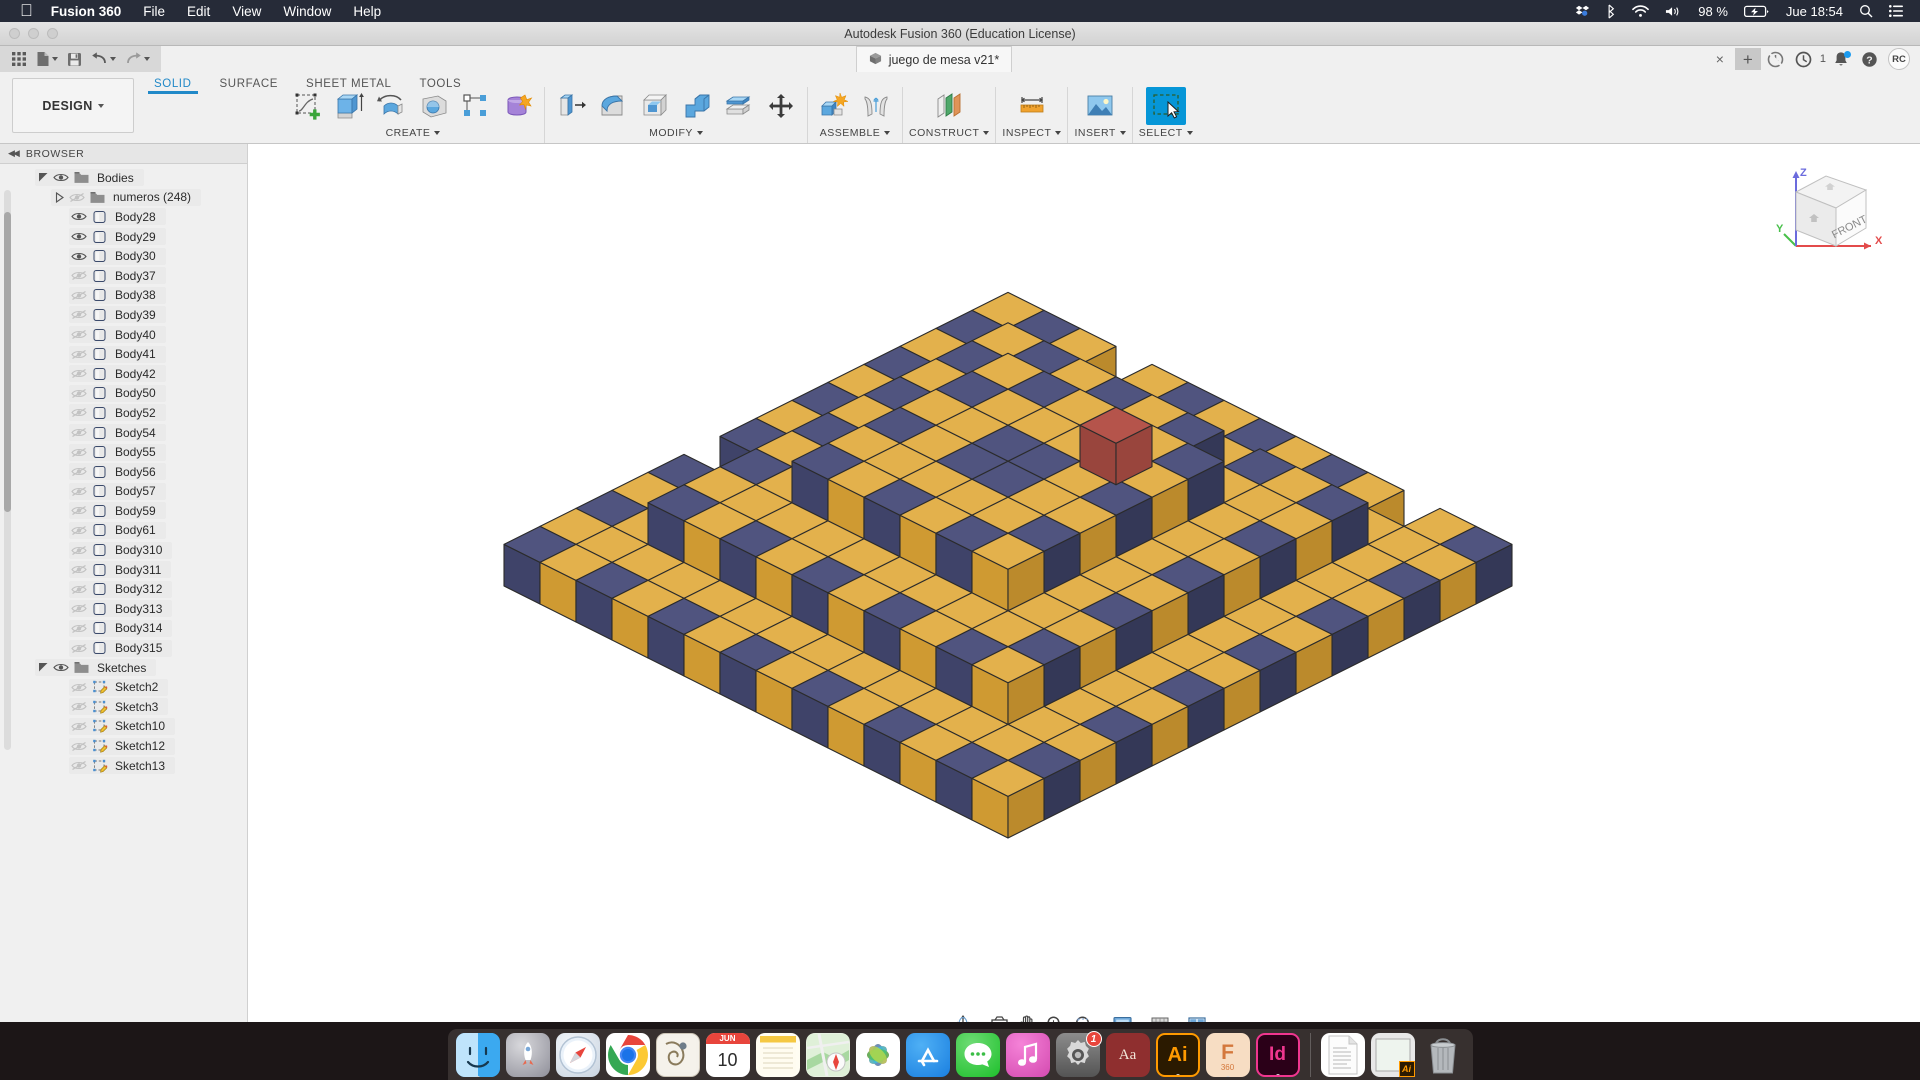 This screenshot has height=1080, width=1920. What do you see at coordinates (123, 256) in the screenshot?
I see `tree-node-body: Body30` at bounding box center [123, 256].